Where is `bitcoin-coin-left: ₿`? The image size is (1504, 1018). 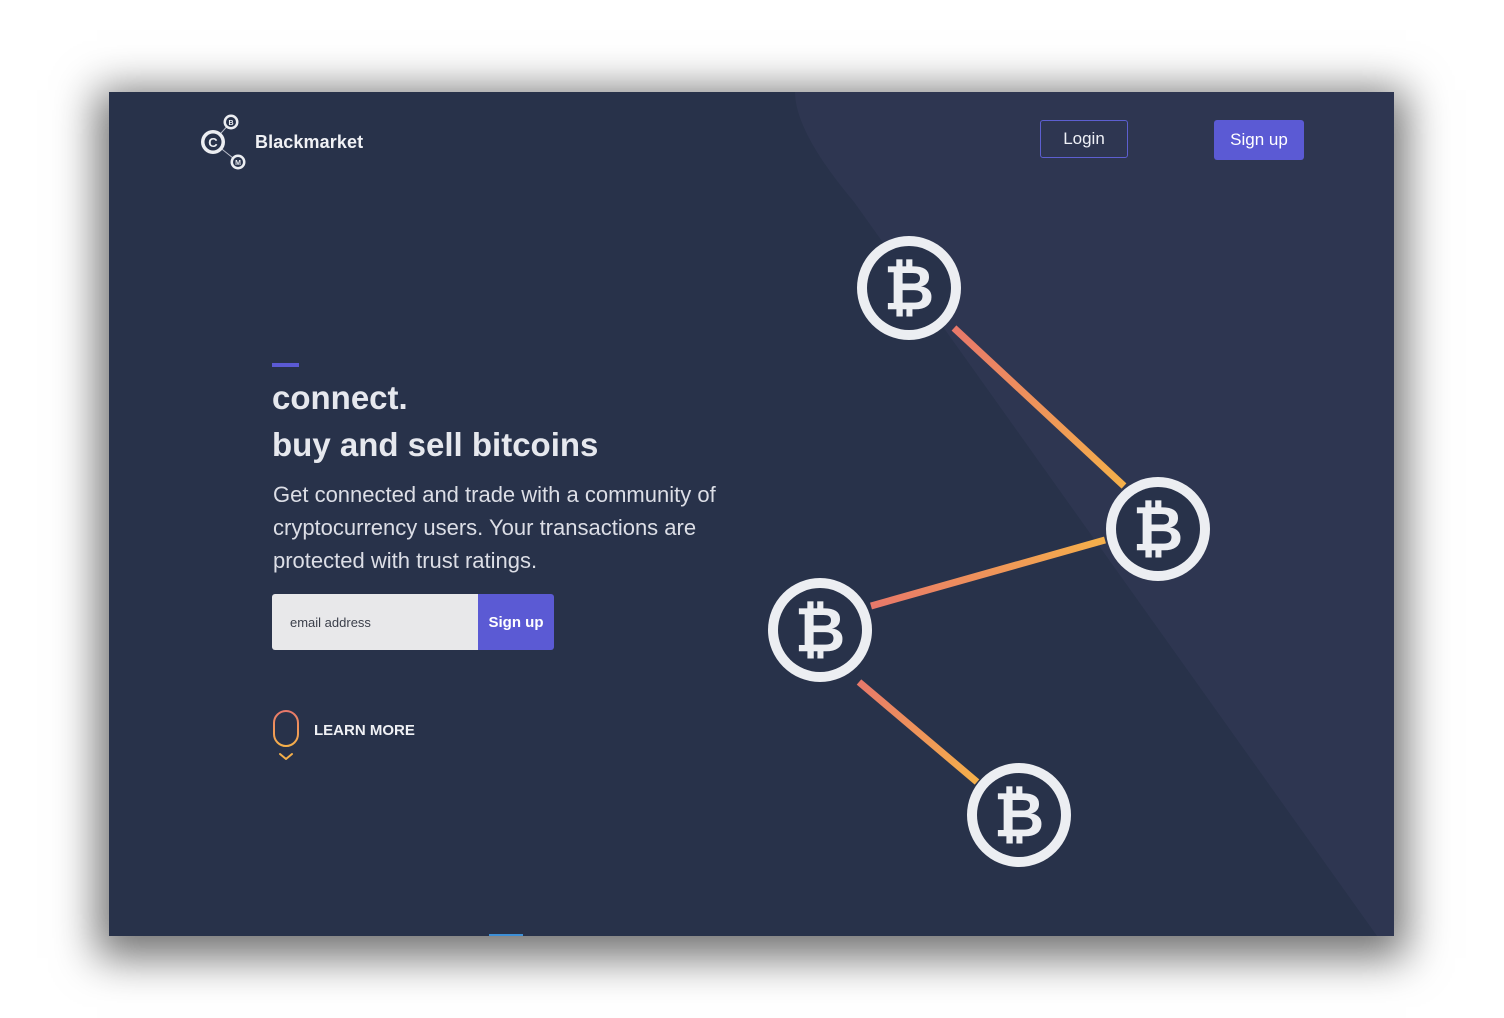 bitcoin-coin-left: ₿ is located at coordinates (820, 630).